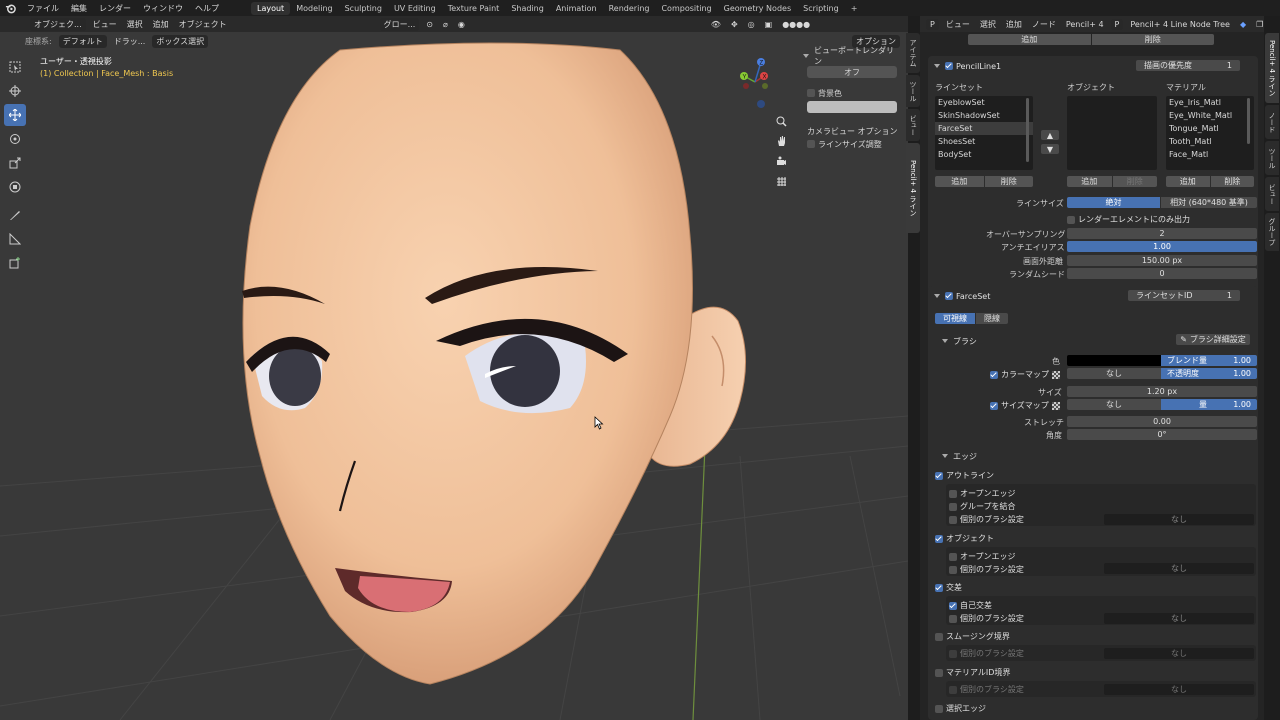  Describe the element at coordinates (949, 66) in the screenshot. I see `pencil-line-enable-checkbox` at that location.